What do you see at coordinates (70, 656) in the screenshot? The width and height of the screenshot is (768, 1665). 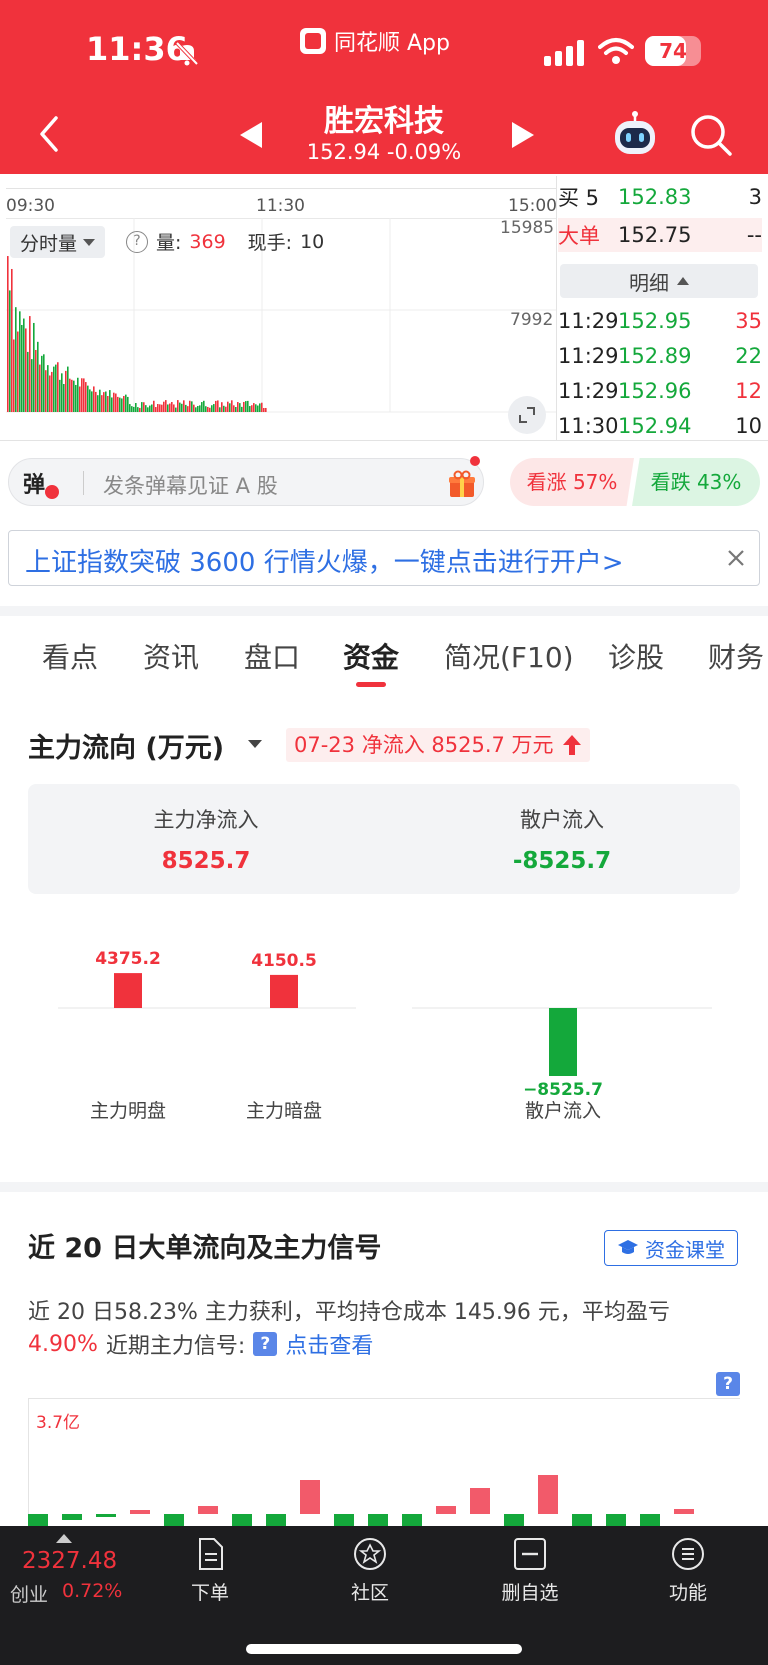 I see `tab-highlights: 看点` at bounding box center [70, 656].